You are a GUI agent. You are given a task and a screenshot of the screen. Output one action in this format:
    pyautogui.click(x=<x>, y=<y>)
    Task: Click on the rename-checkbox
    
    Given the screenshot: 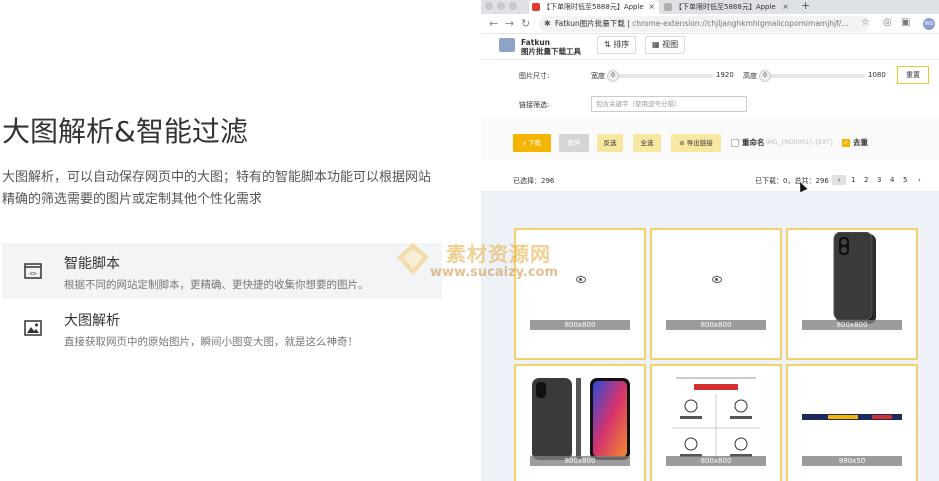 What is the action you would take?
    pyautogui.click(x=735, y=143)
    